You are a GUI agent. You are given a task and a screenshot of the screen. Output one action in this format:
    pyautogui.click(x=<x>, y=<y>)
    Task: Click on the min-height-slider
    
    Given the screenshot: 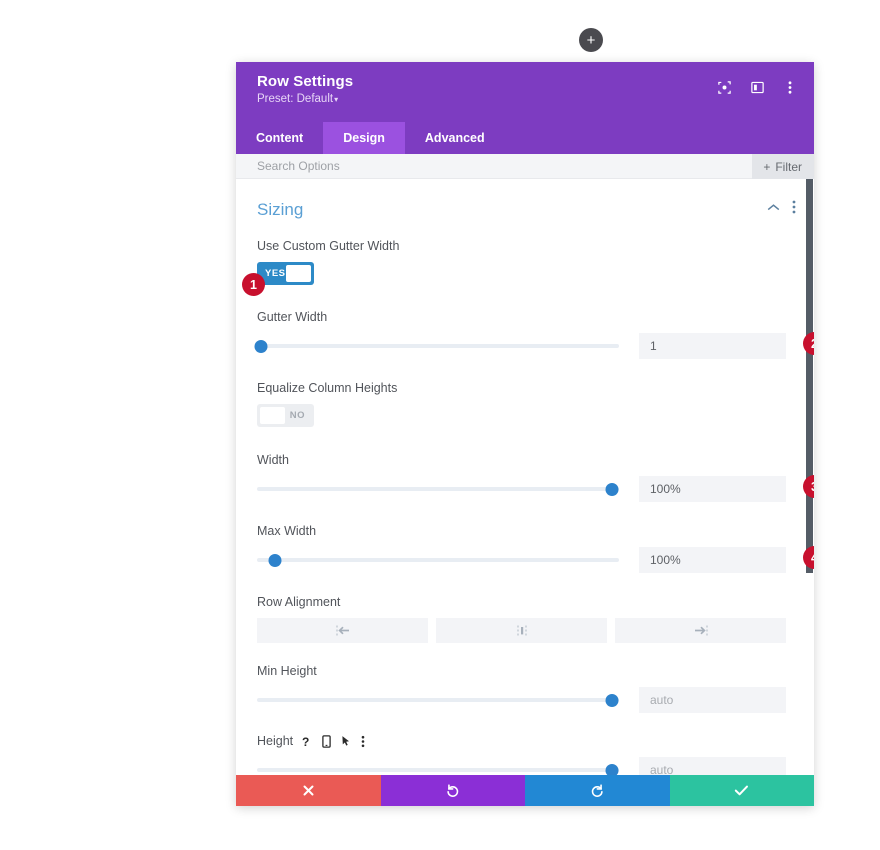 What is the action you would take?
    pyautogui.click(x=438, y=700)
    